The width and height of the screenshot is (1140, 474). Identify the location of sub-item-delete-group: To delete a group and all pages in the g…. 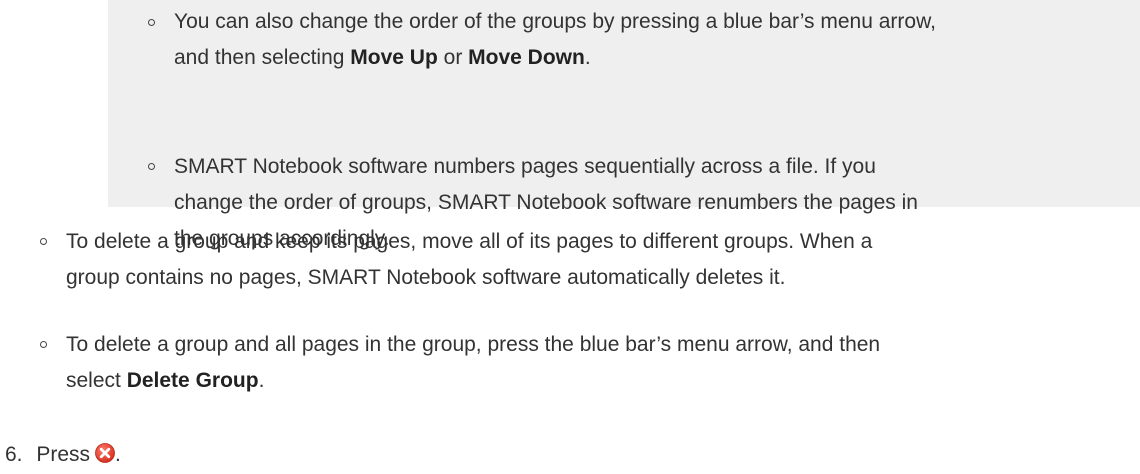
(473, 363).